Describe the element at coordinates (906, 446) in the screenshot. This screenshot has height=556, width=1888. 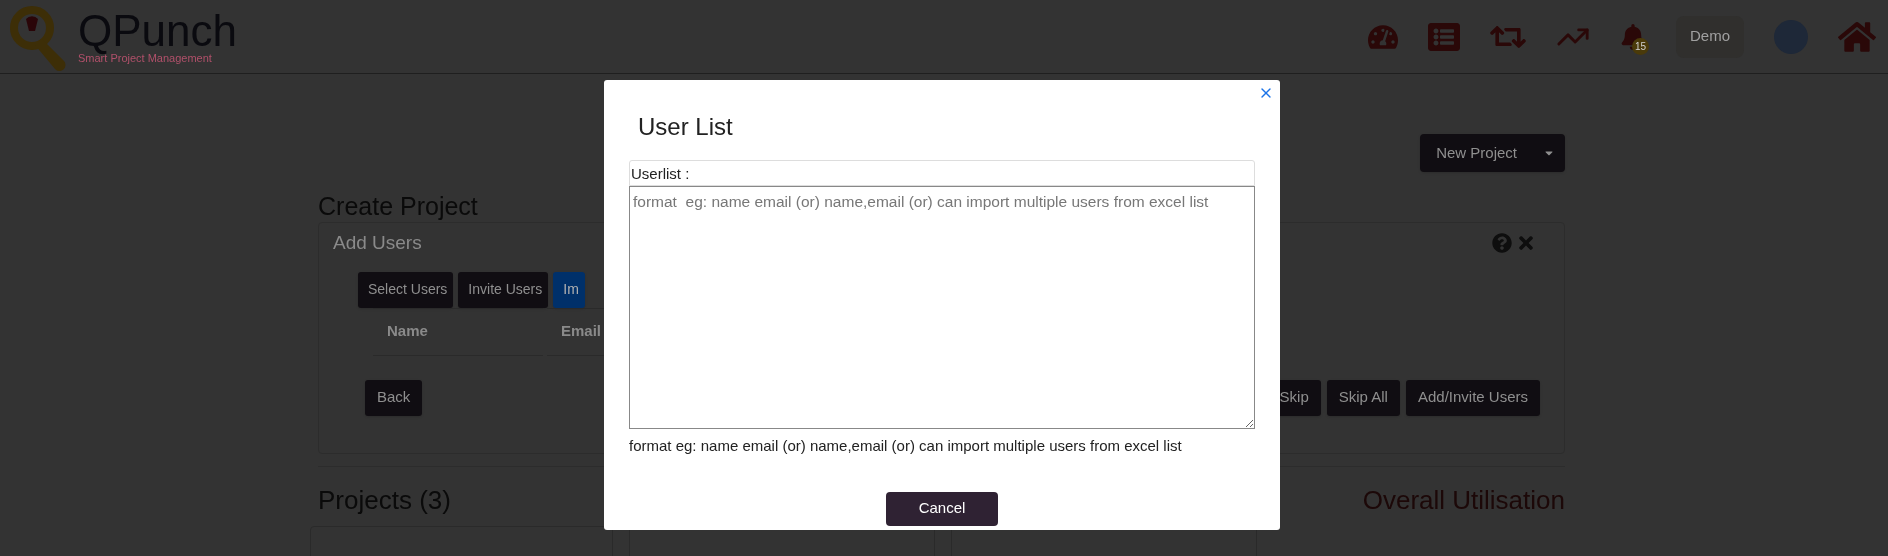
I see `format-hint: format eg: name email (or) name,email (or) can import multiple users from excel list` at that location.